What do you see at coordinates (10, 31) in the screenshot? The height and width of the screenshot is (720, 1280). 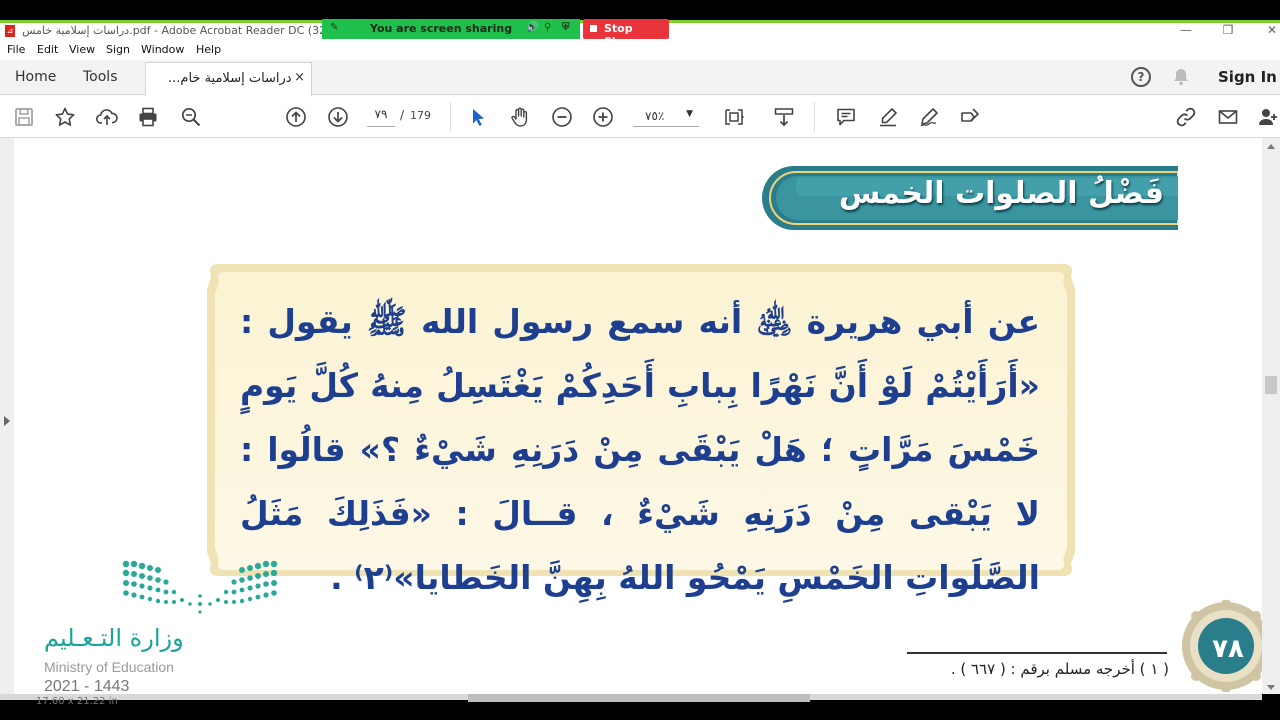 I see `acrobat-icon: ⊿` at bounding box center [10, 31].